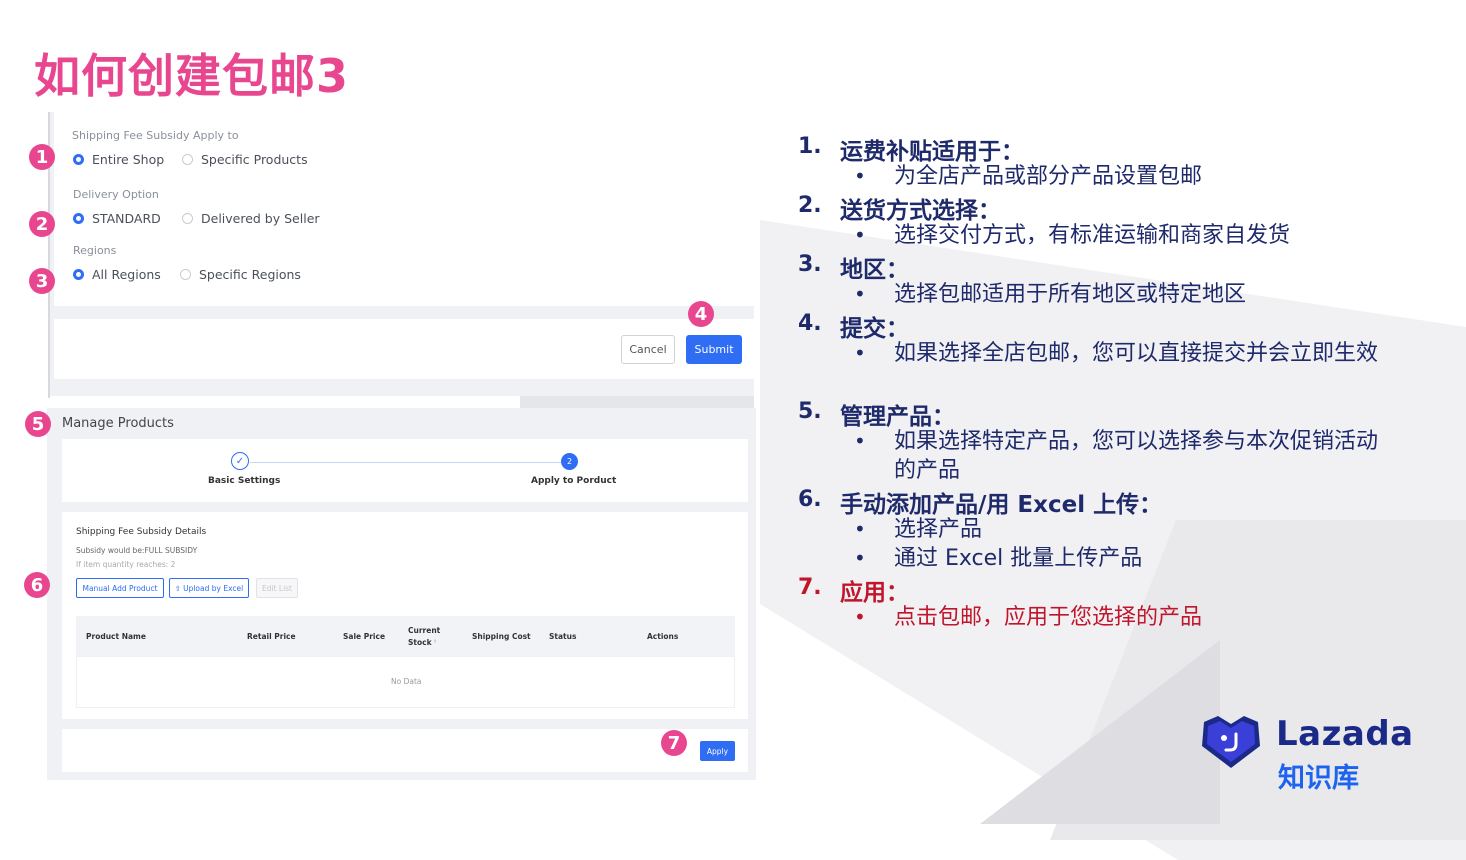 Image resolution: width=1466 pixels, height=860 pixels. What do you see at coordinates (435, 642) in the screenshot?
I see `info-icon: ⁱ` at bounding box center [435, 642].